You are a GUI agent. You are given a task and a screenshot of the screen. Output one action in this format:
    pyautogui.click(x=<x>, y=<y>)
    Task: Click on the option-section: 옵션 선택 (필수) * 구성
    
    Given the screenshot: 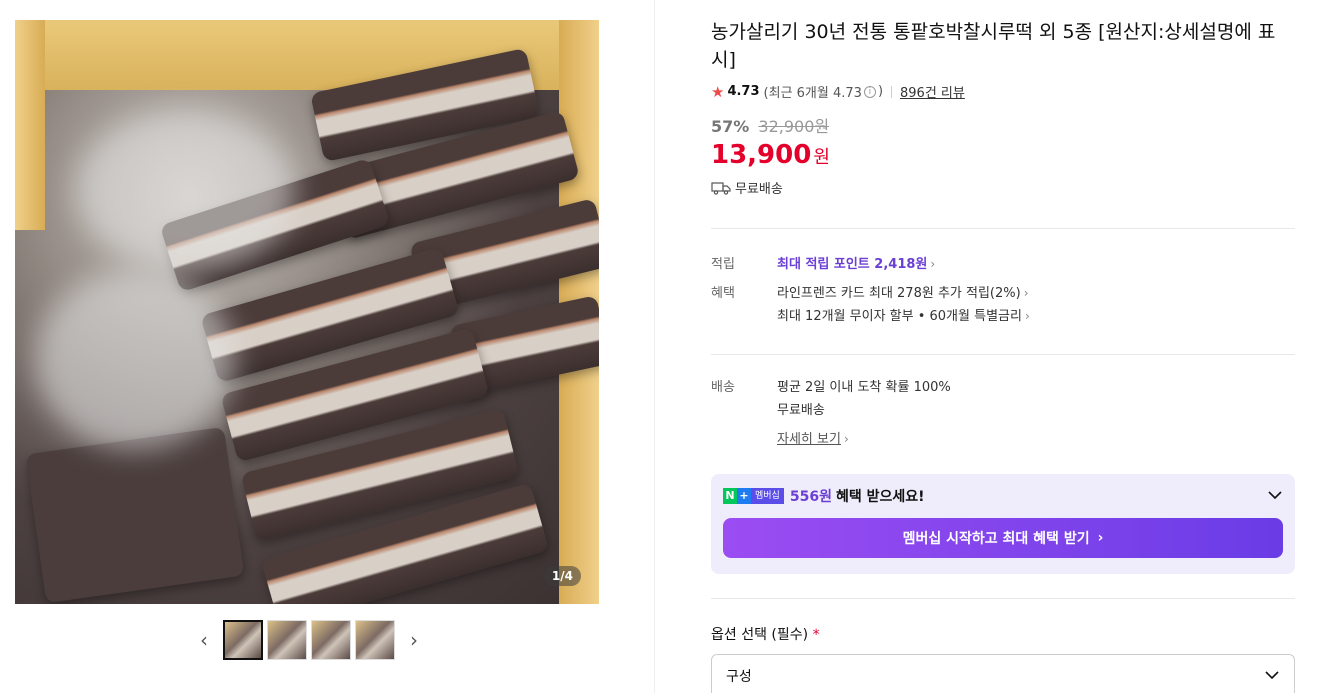 What is the action you would take?
    pyautogui.click(x=1003, y=645)
    